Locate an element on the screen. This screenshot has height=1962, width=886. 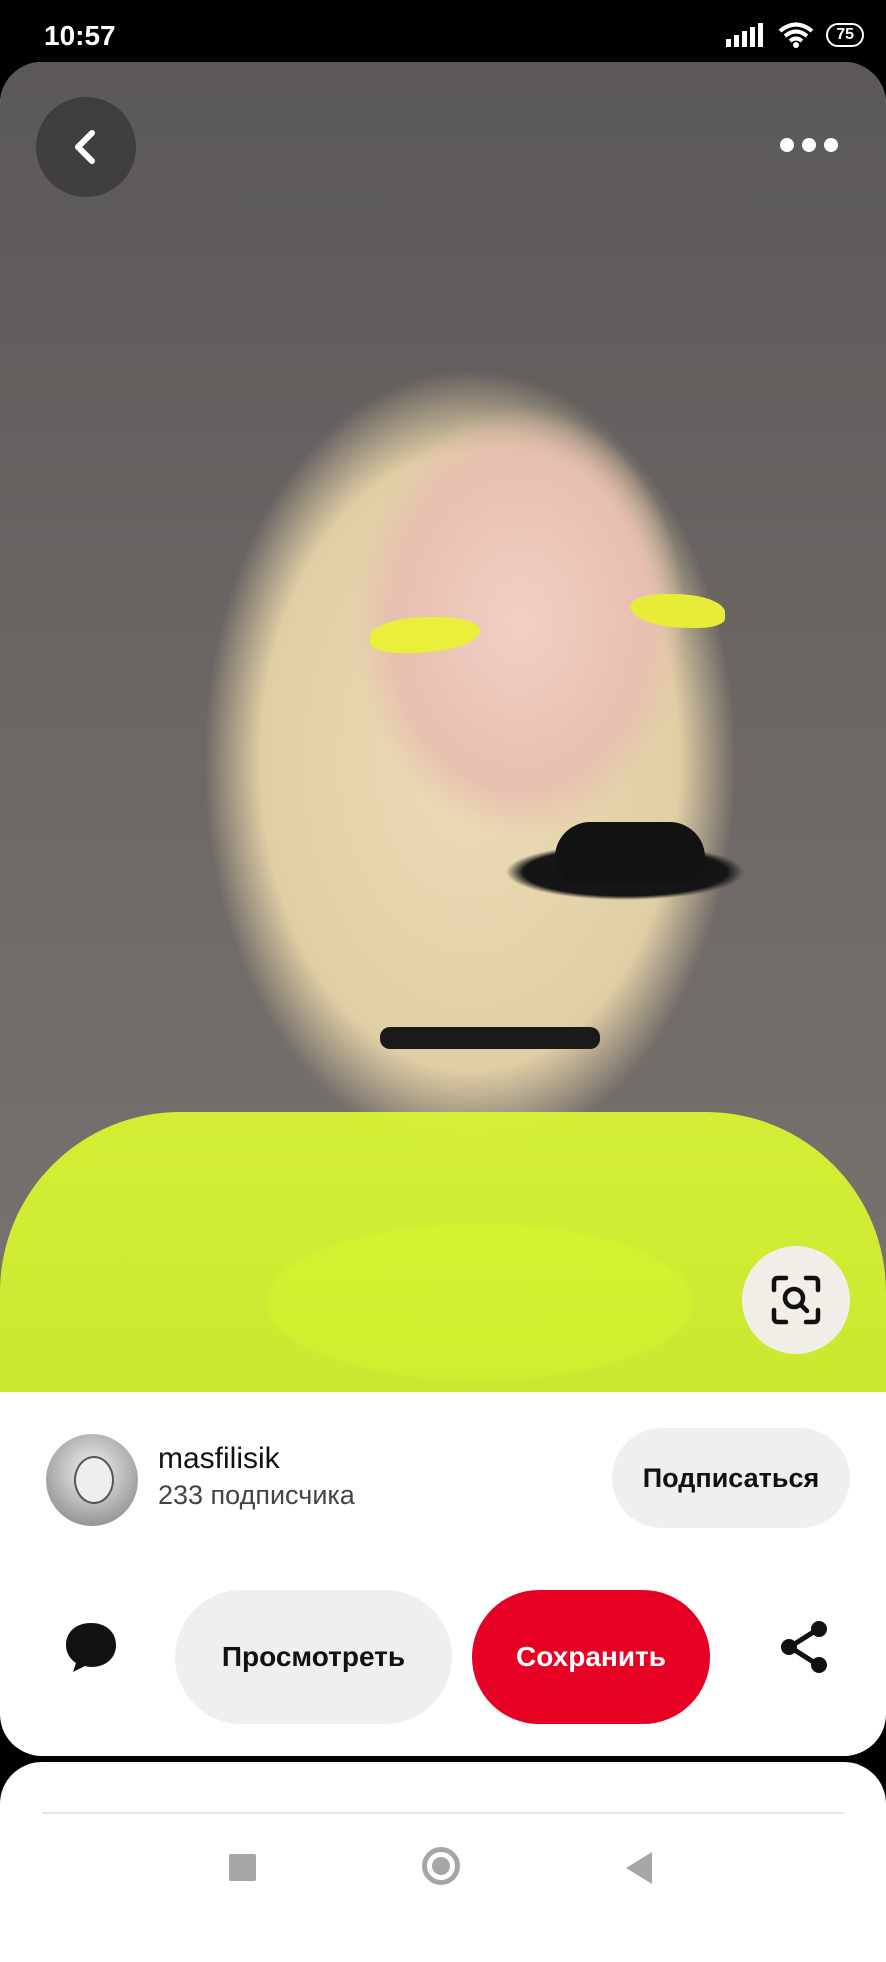
back-button is located at coordinates (86, 147).